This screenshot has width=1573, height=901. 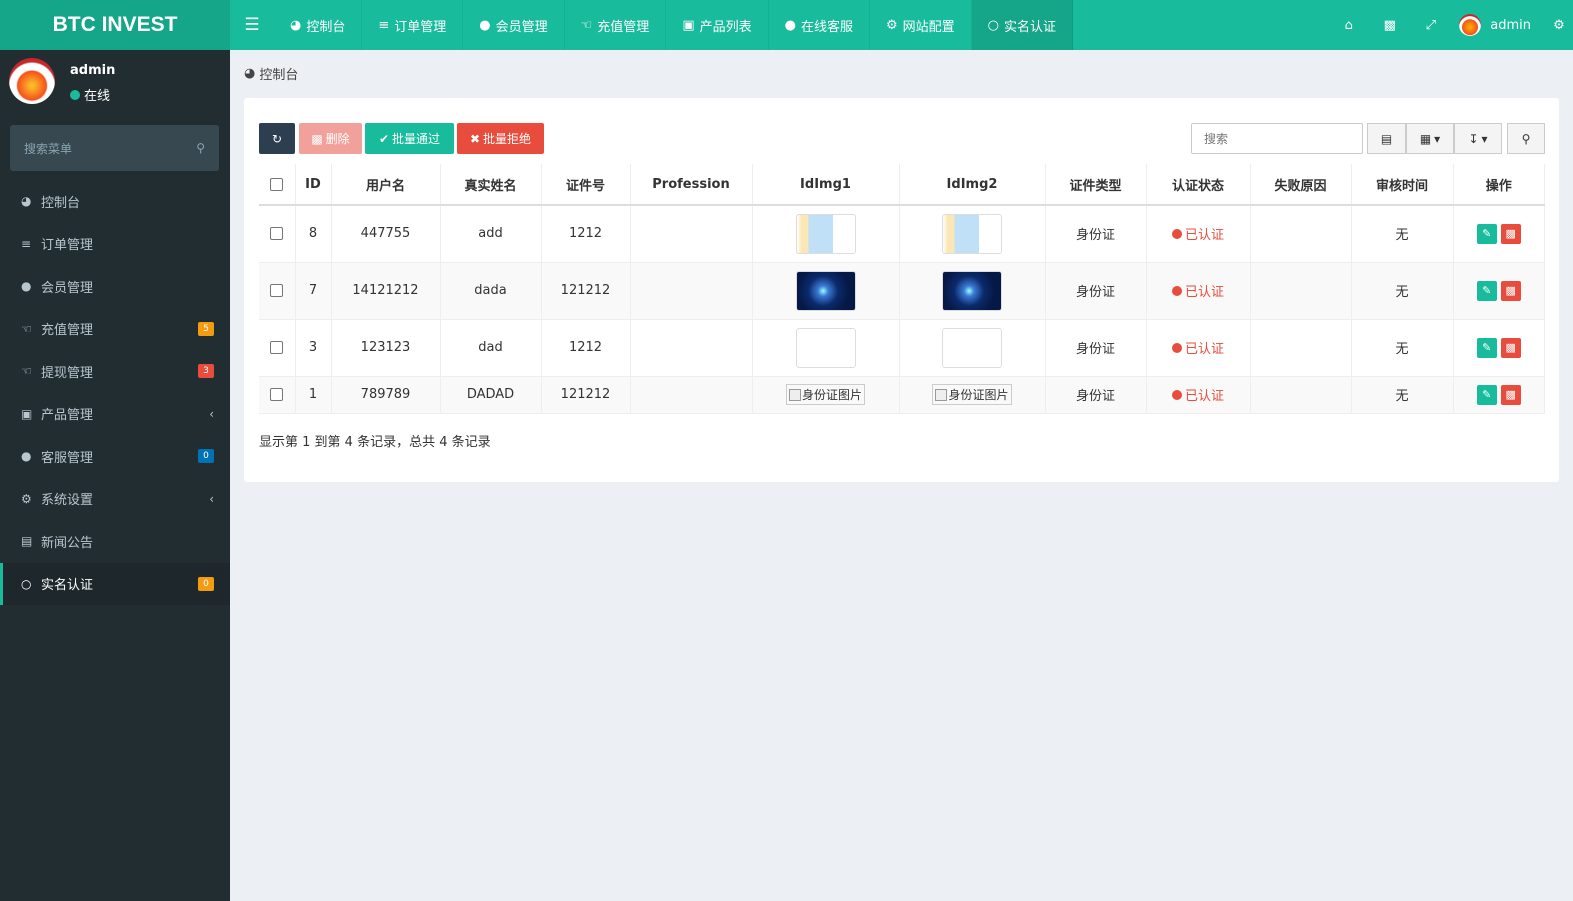 I want to click on cell-time: 无, so click(x=1402, y=234).